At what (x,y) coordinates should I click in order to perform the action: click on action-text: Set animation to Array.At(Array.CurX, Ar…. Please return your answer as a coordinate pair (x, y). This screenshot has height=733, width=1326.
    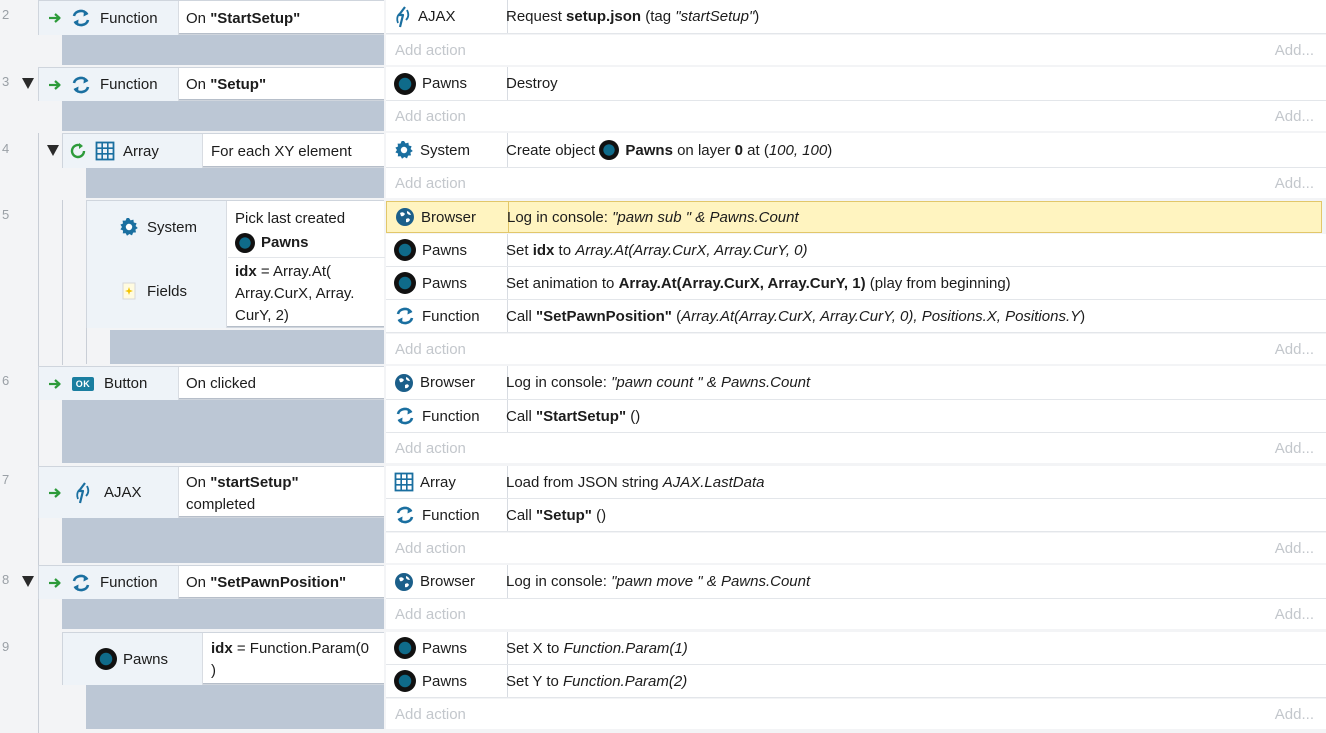
    Looking at the image, I should click on (916, 283).